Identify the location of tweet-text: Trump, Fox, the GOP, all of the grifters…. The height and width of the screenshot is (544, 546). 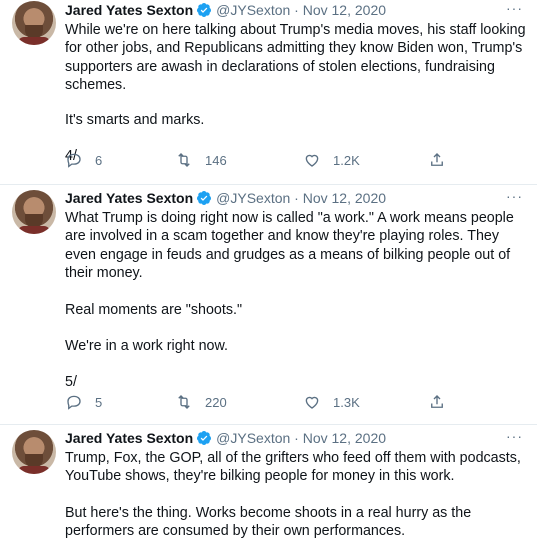
(296, 495).